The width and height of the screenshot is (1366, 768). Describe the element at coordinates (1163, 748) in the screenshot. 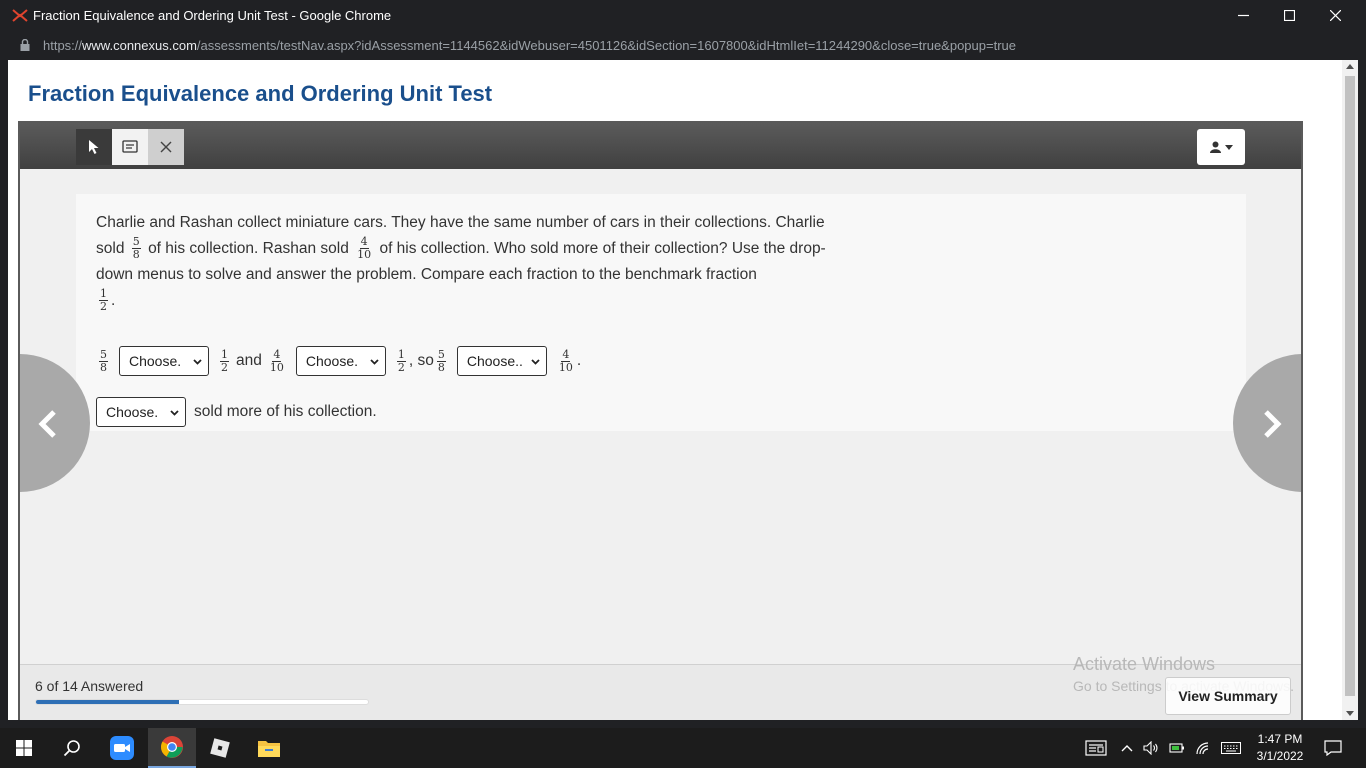

I see `system-tray` at that location.